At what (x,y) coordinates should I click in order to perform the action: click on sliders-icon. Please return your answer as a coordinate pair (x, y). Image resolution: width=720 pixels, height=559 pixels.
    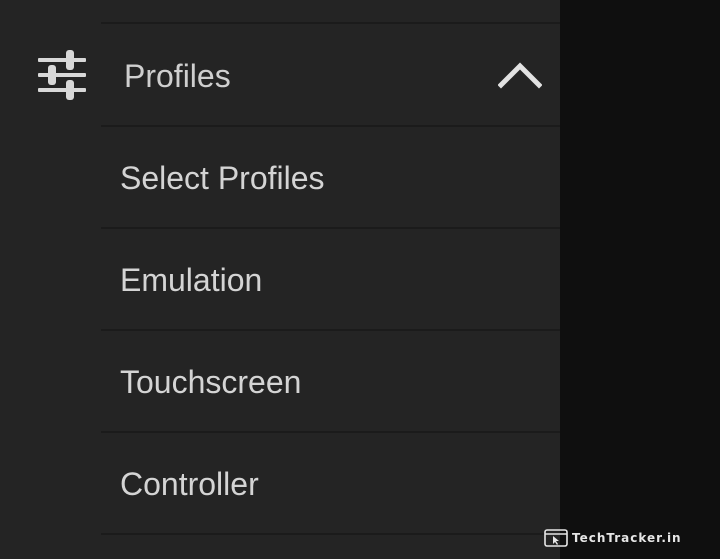
    Looking at the image, I should click on (62, 75).